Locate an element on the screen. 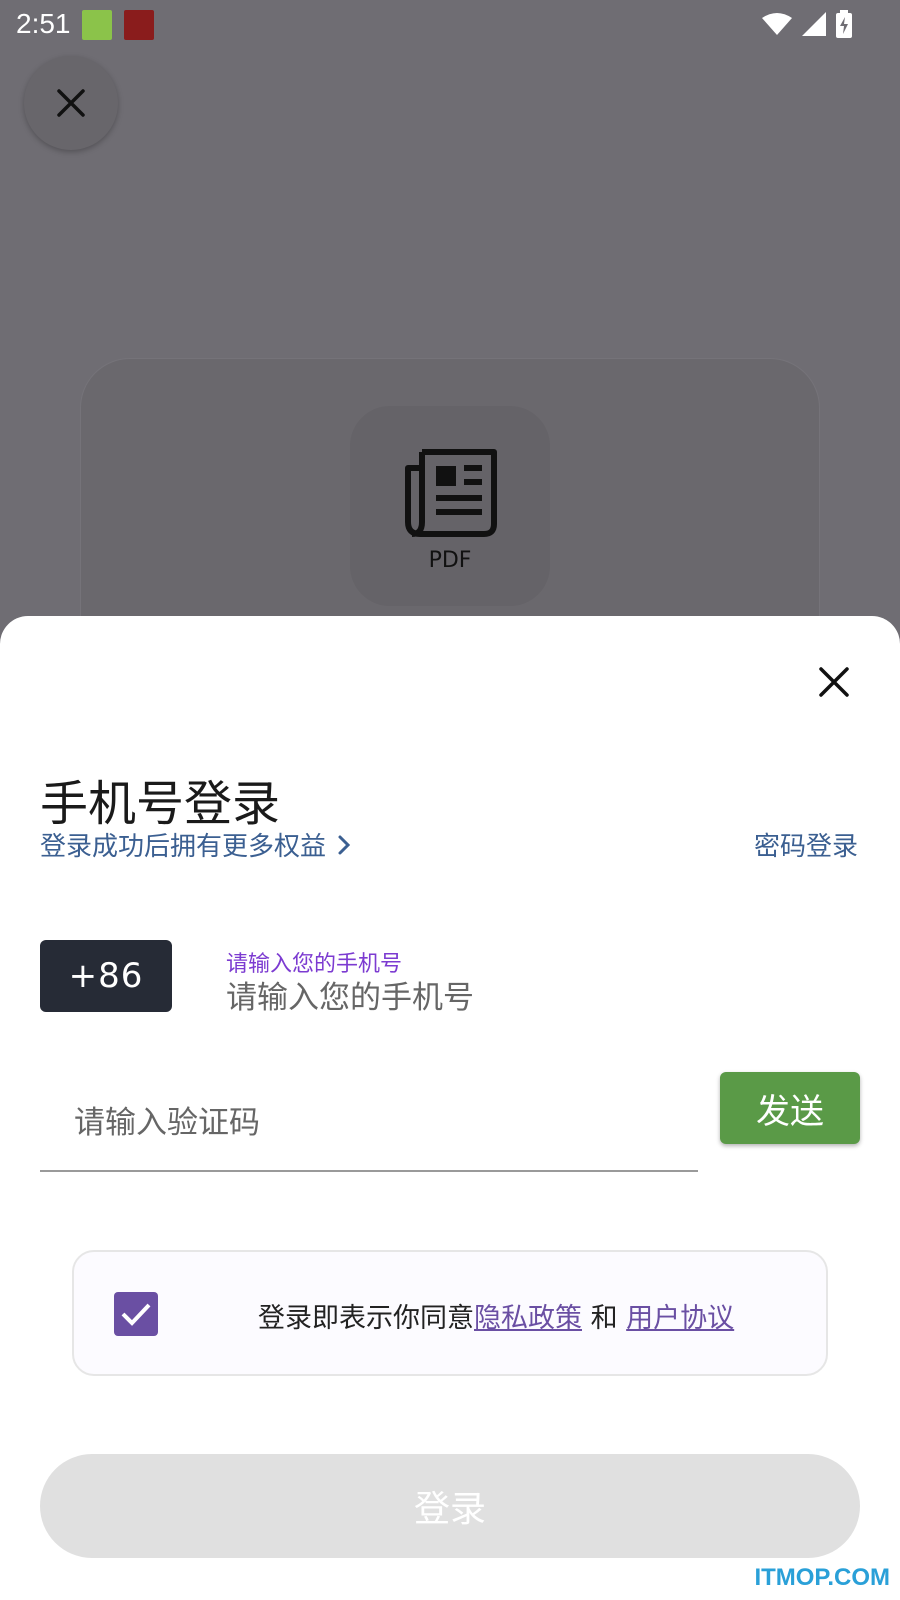 The height and width of the screenshot is (1600, 900). sheet-close-button is located at coordinates (834, 682).